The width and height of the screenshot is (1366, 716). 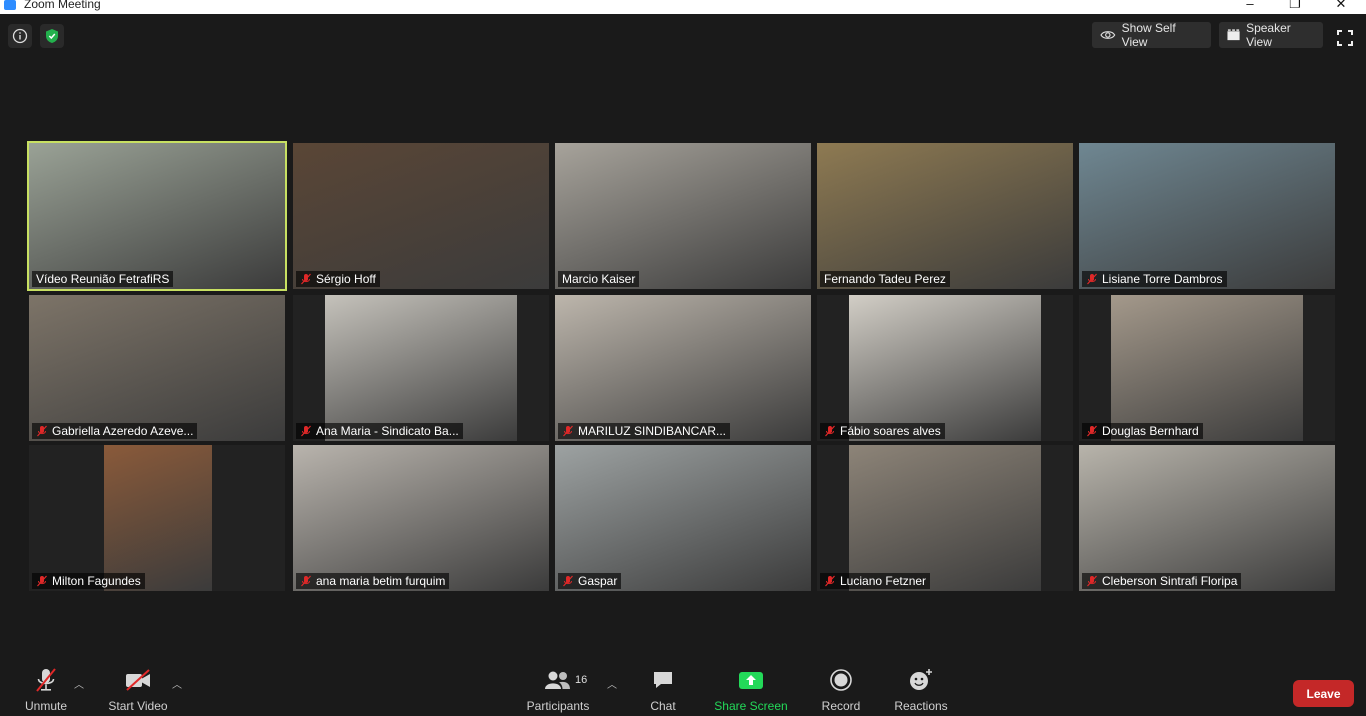 I want to click on chat-button: Chat, so click(x=663, y=690).